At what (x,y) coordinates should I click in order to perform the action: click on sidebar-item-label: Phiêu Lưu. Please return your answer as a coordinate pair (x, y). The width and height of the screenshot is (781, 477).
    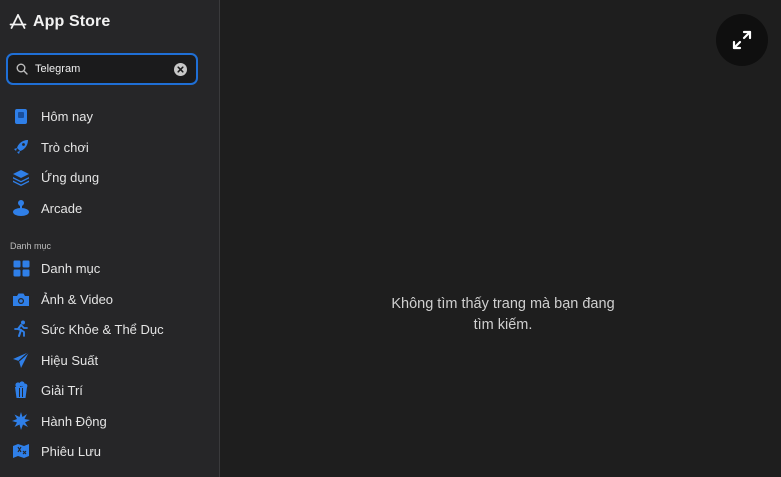
    Looking at the image, I should click on (71, 451).